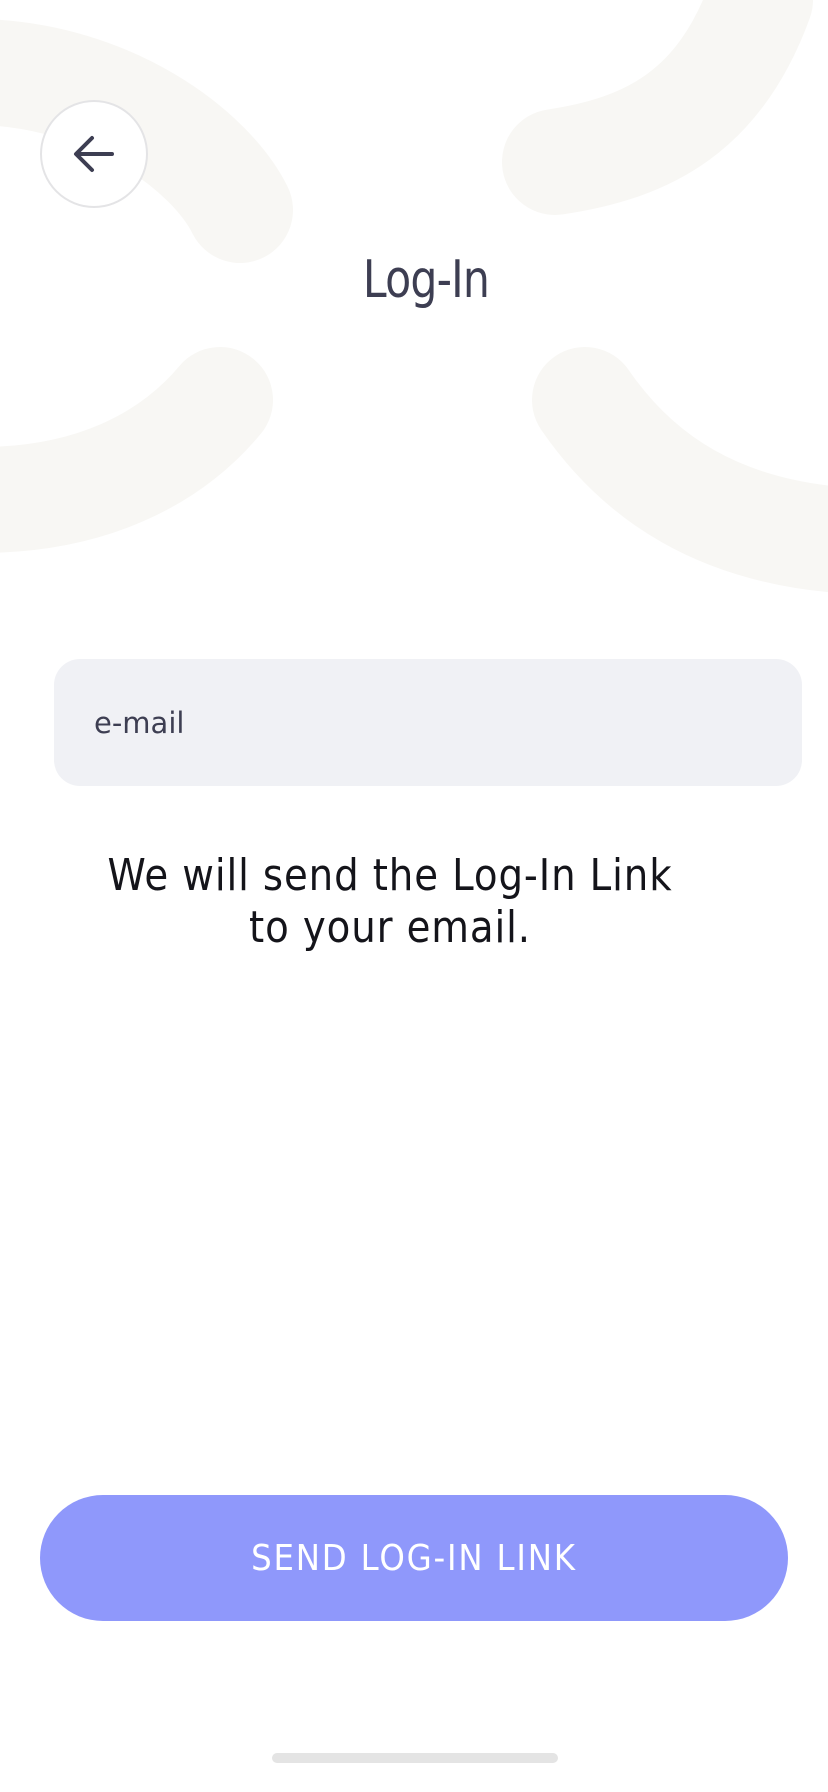 The width and height of the screenshot is (828, 1792). What do you see at coordinates (680, 470) in the screenshot?
I see `decor-arc-mid-right` at bounding box center [680, 470].